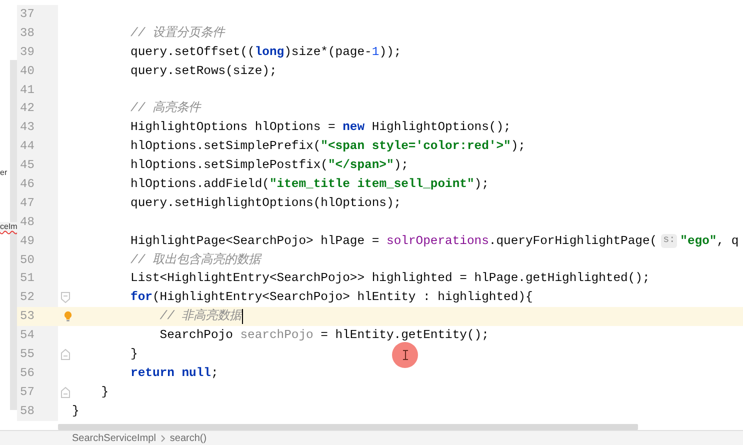 The image size is (743, 445). I want to click on line-number: 52, so click(37, 298).